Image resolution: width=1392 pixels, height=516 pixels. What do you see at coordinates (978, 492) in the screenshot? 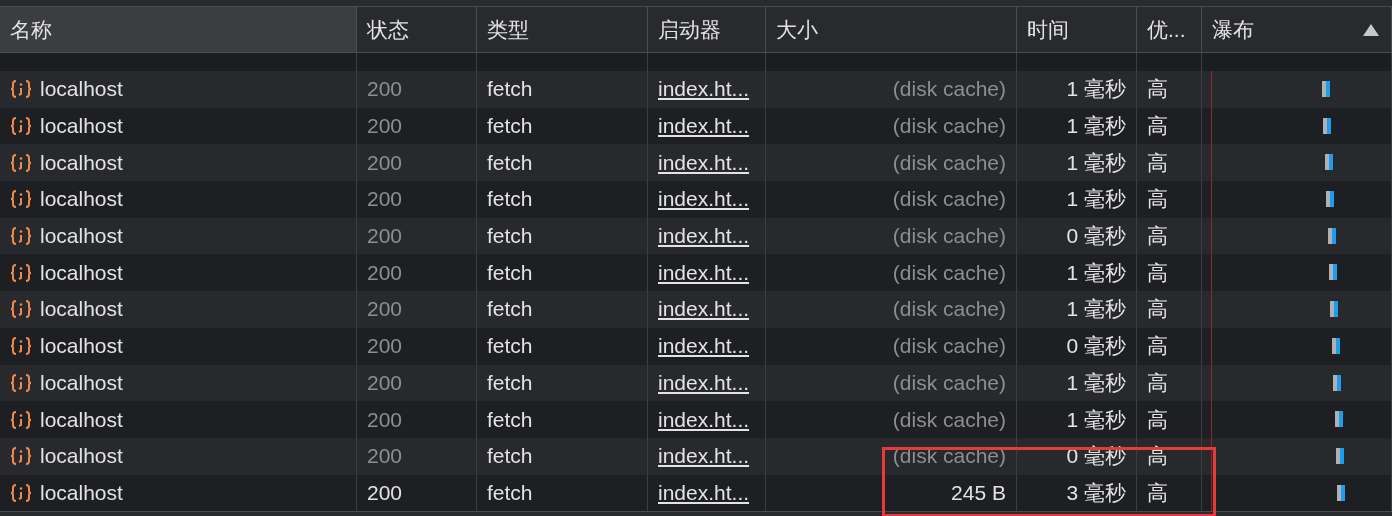
I see `request-size: 245 B` at bounding box center [978, 492].